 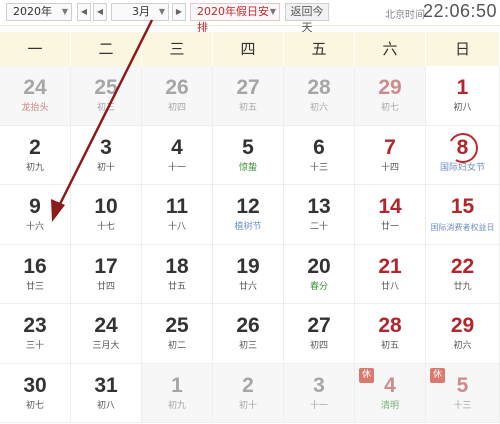 What do you see at coordinates (389, 346) in the screenshot?
I see `lunar-date: 初五` at bounding box center [389, 346].